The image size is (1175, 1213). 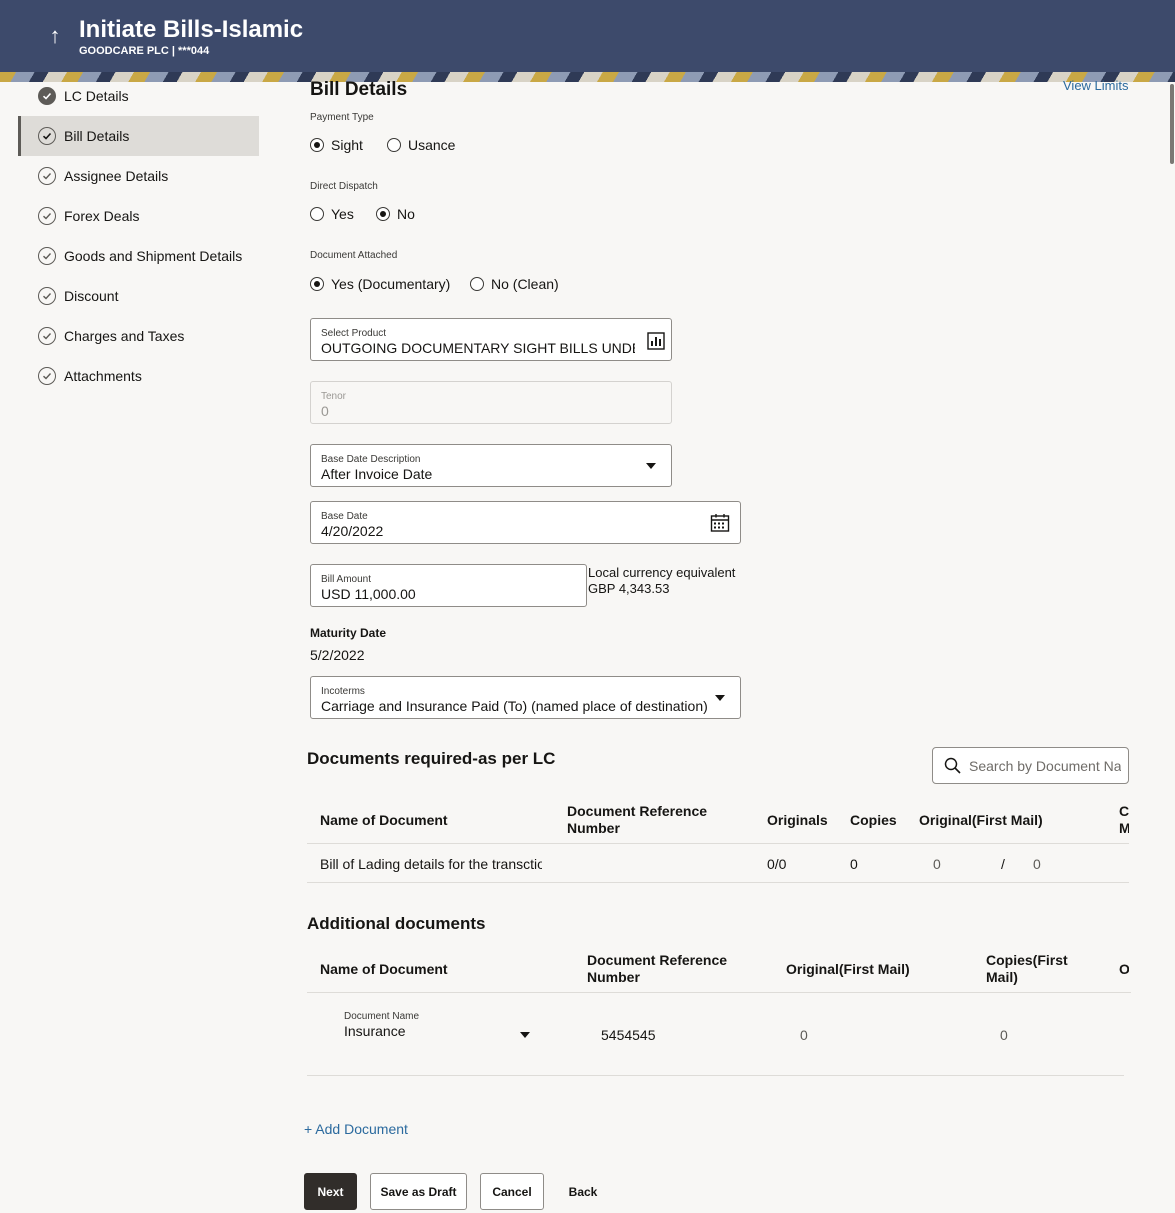 What do you see at coordinates (371, 459) in the screenshot?
I see `field-label: Base Date Description` at bounding box center [371, 459].